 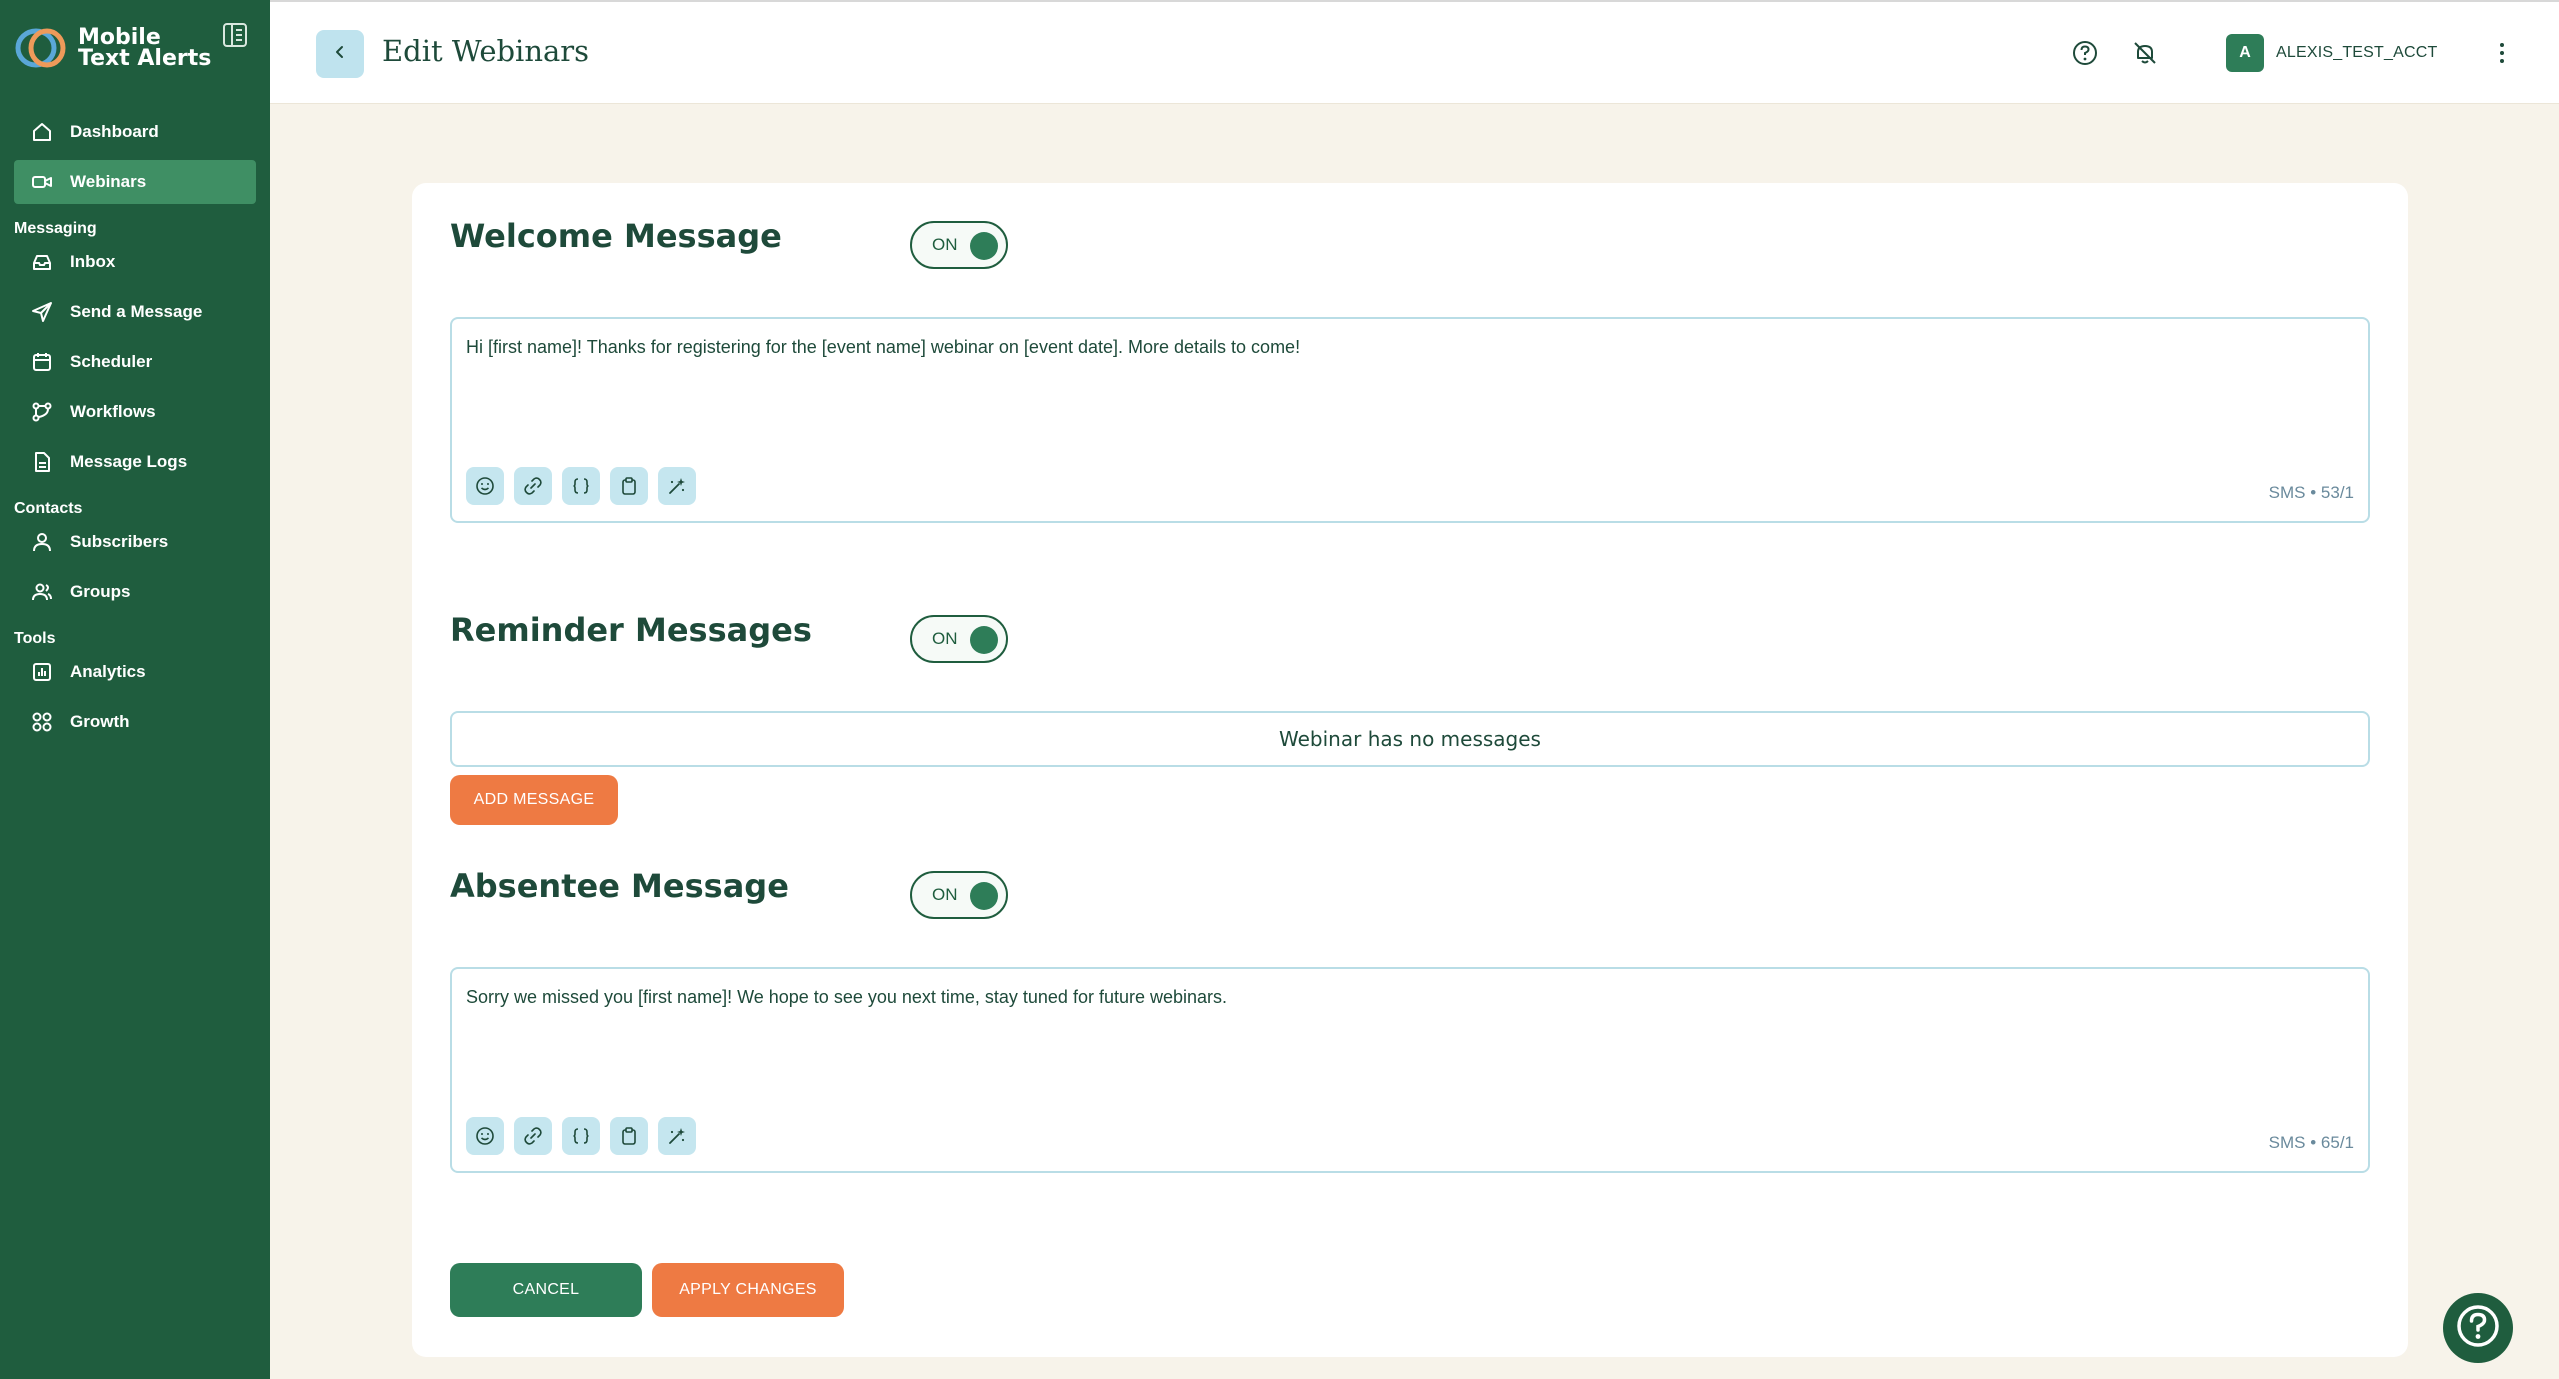 What do you see at coordinates (236, 36) in the screenshot?
I see `sidebar-collapse-icon` at bounding box center [236, 36].